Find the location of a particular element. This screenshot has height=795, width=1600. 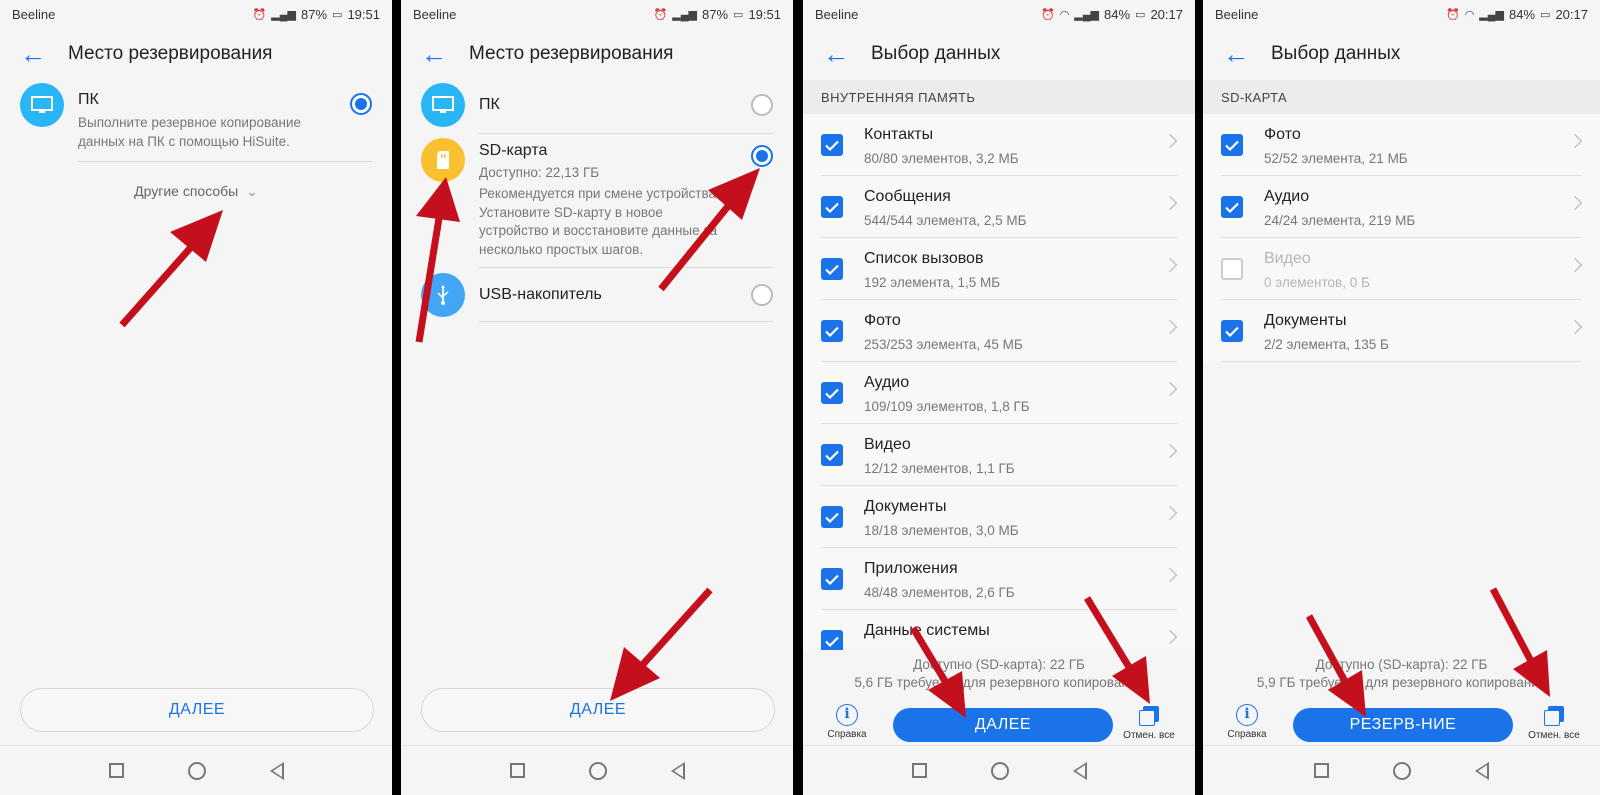

list-item: Список вызовов 192 элемента, 1,5 МБ is located at coordinates (999, 269).